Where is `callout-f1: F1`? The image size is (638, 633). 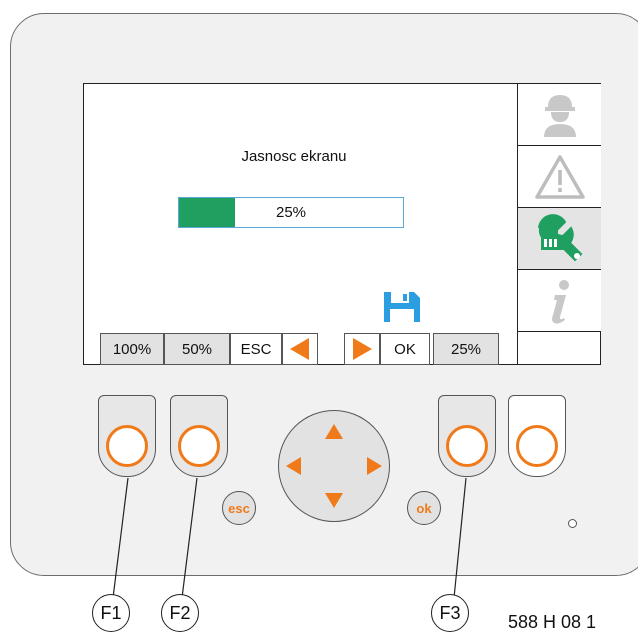 callout-f1: F1 is located at coordinates (111, 613).